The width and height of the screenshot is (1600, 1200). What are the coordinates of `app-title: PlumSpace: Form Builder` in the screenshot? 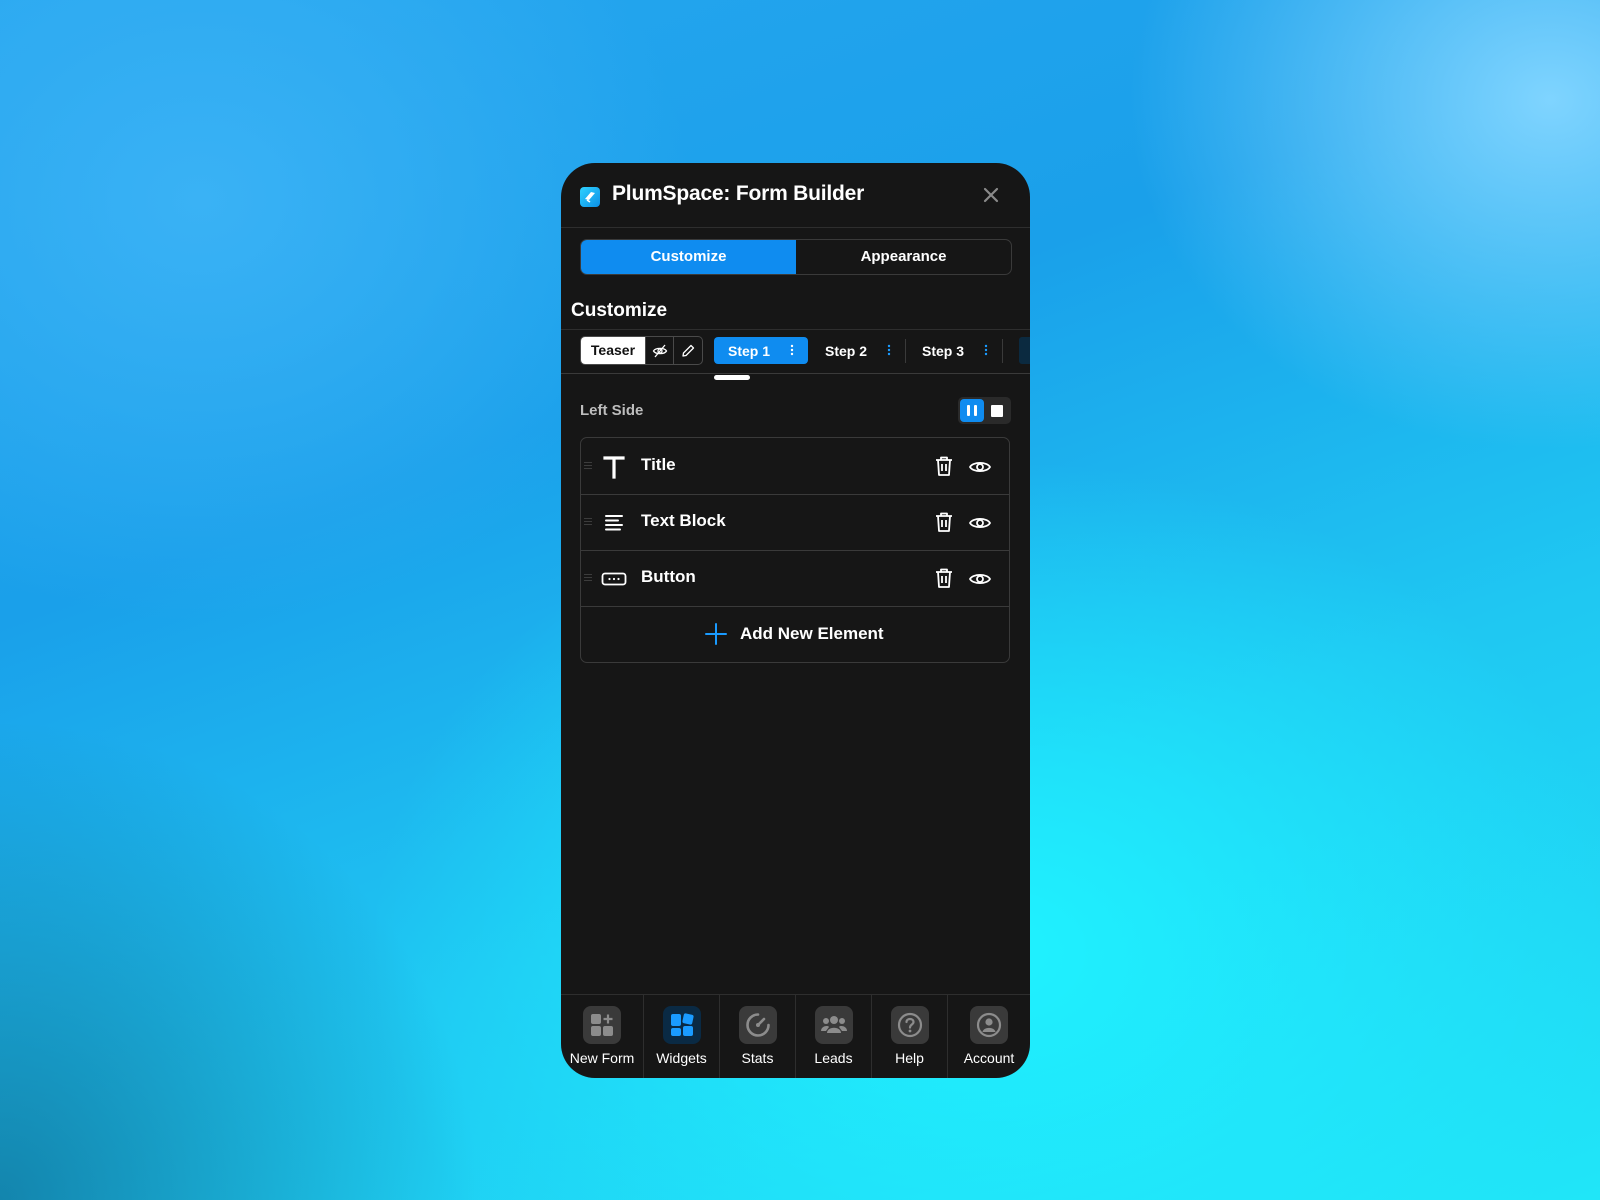 It's located at (738, 193).